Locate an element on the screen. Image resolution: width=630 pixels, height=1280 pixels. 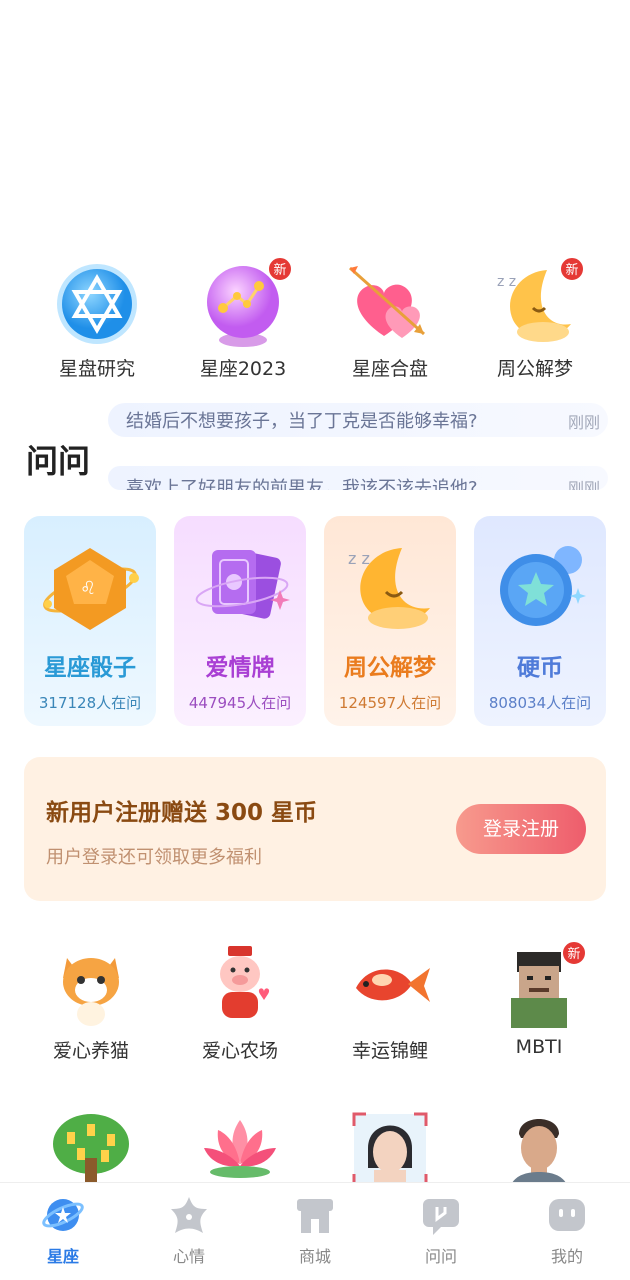
face-scan-icon is located at coordinates (390, 1145).